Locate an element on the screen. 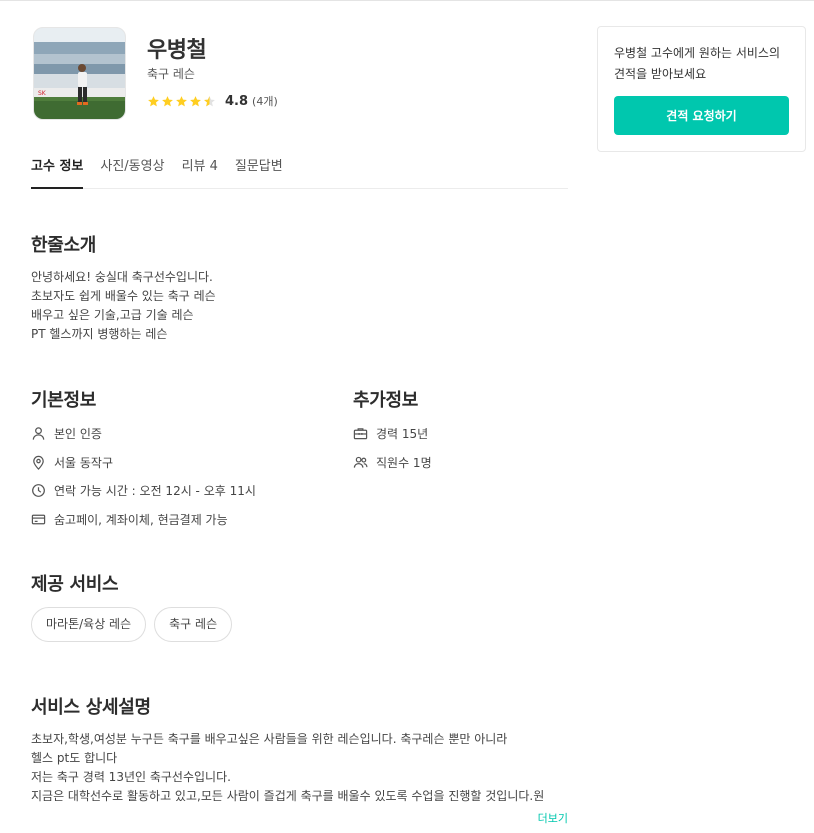 The image size is (814, 833). service-chip-marathon: 마라톤/육상 레슨 is located at coordinates (89, 624).